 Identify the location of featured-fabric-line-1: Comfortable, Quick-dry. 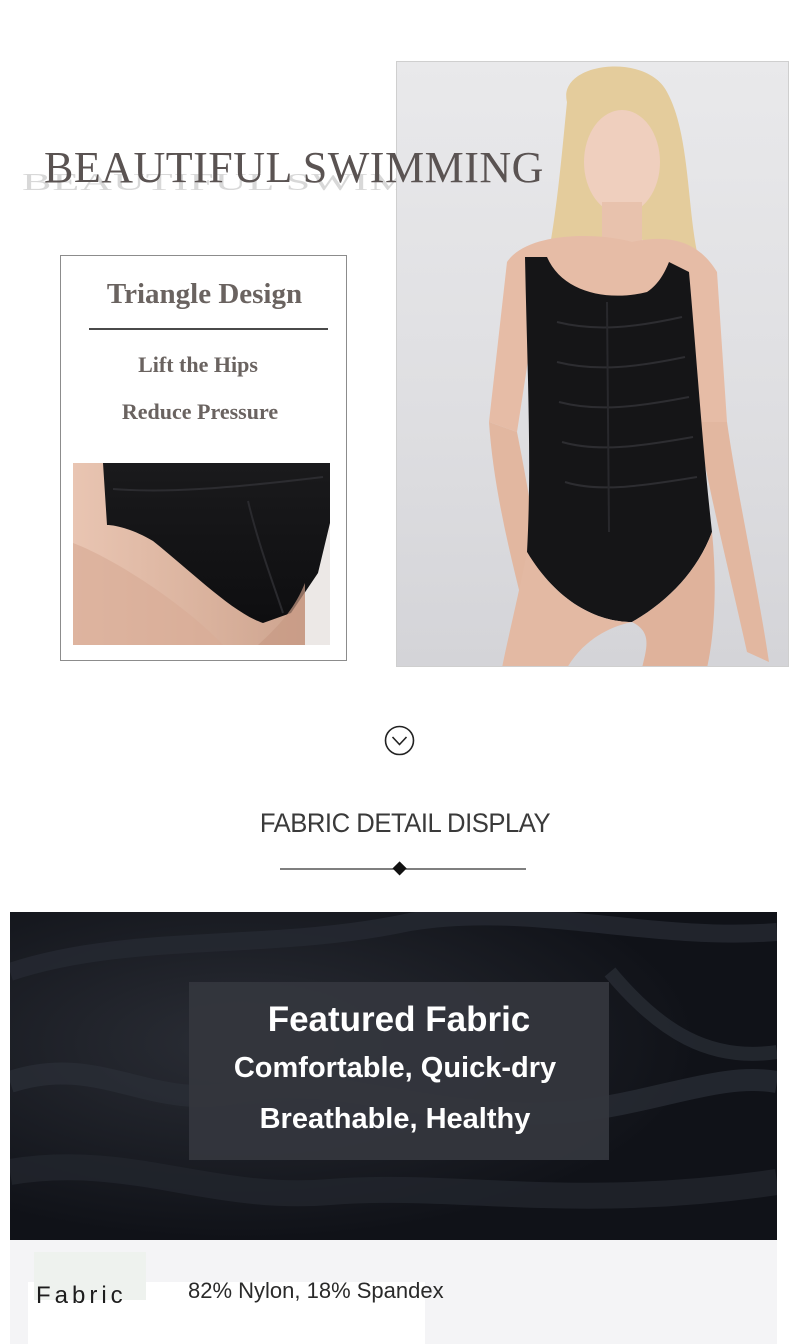
(395, 1068).